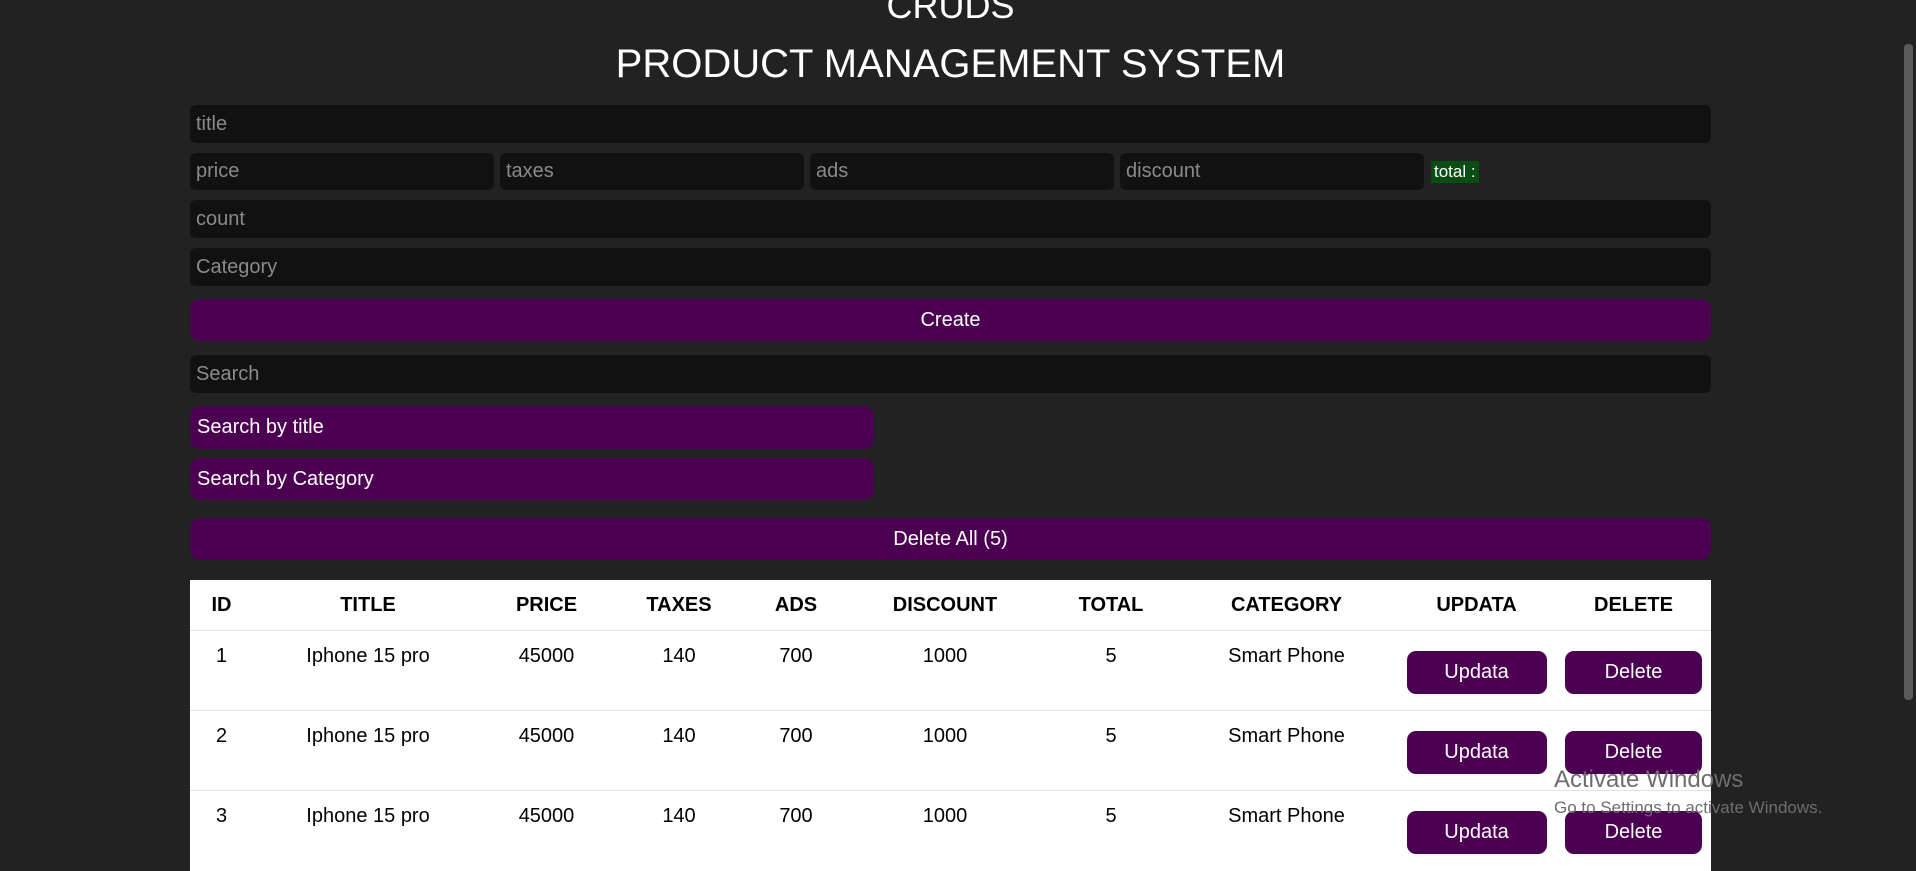  I want to click on scrollbar, so click(1908, 429).